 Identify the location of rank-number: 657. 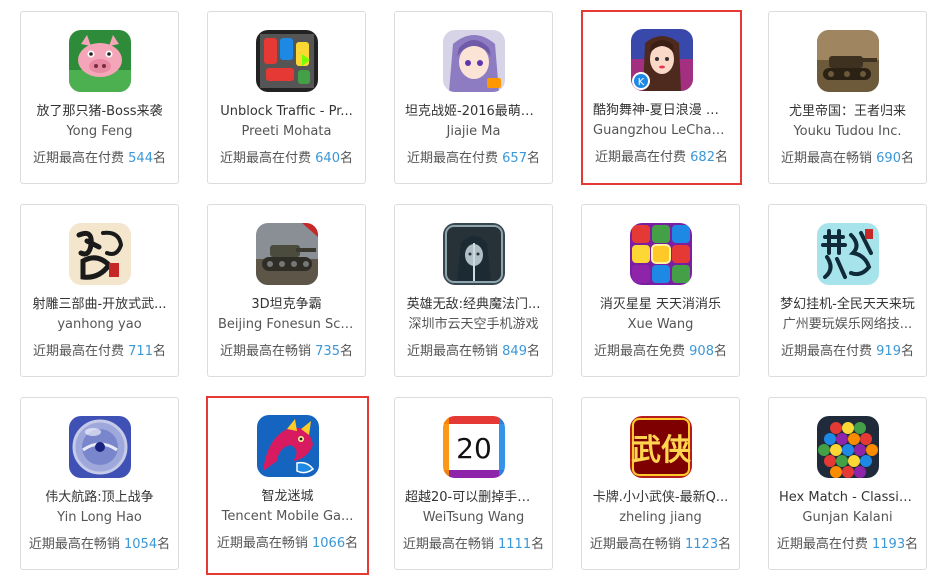
(514, 158).